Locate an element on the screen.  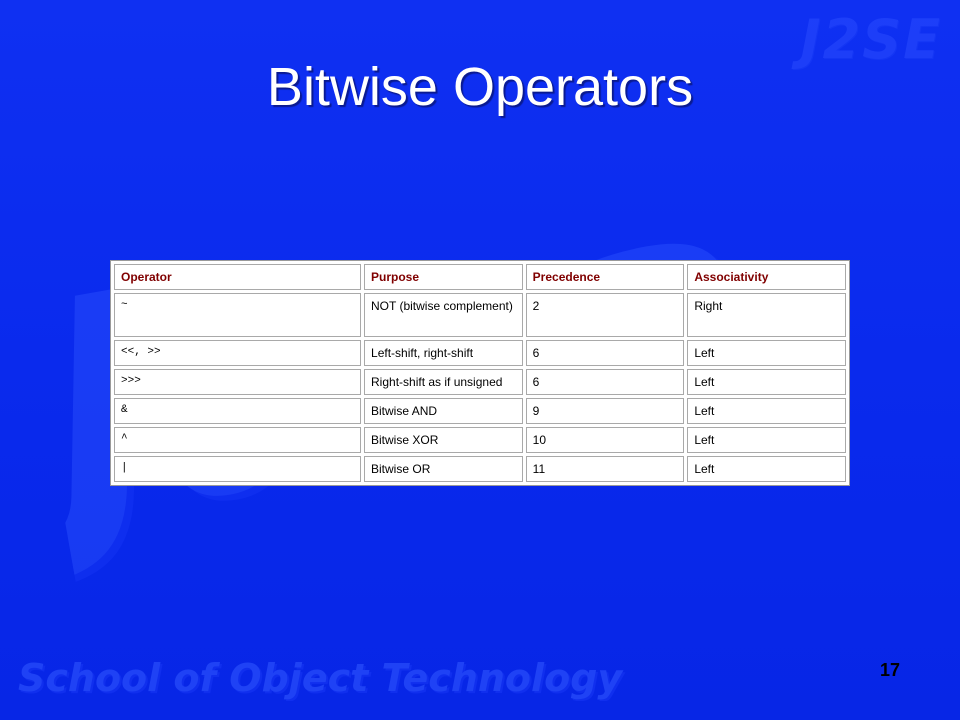
table-row: ~ NOT (bitwise complement) 2 Right is located at coordinates (480, 315).